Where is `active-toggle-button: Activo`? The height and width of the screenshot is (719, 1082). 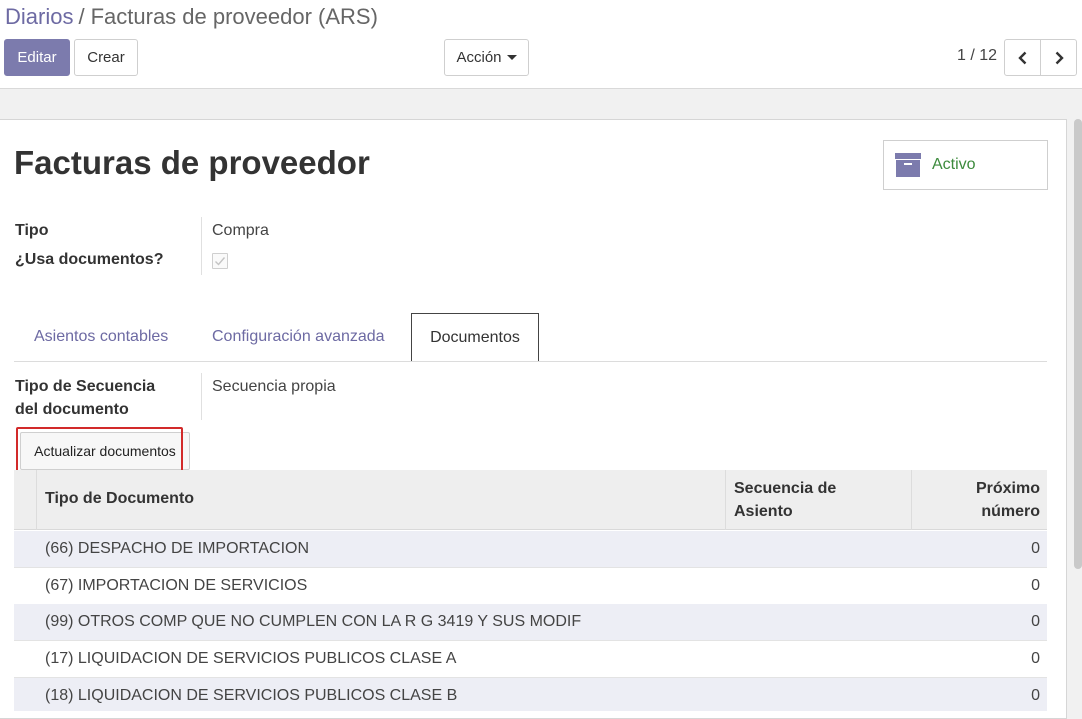
active-toggle-button: Activo is located at coordinates (965, 165).